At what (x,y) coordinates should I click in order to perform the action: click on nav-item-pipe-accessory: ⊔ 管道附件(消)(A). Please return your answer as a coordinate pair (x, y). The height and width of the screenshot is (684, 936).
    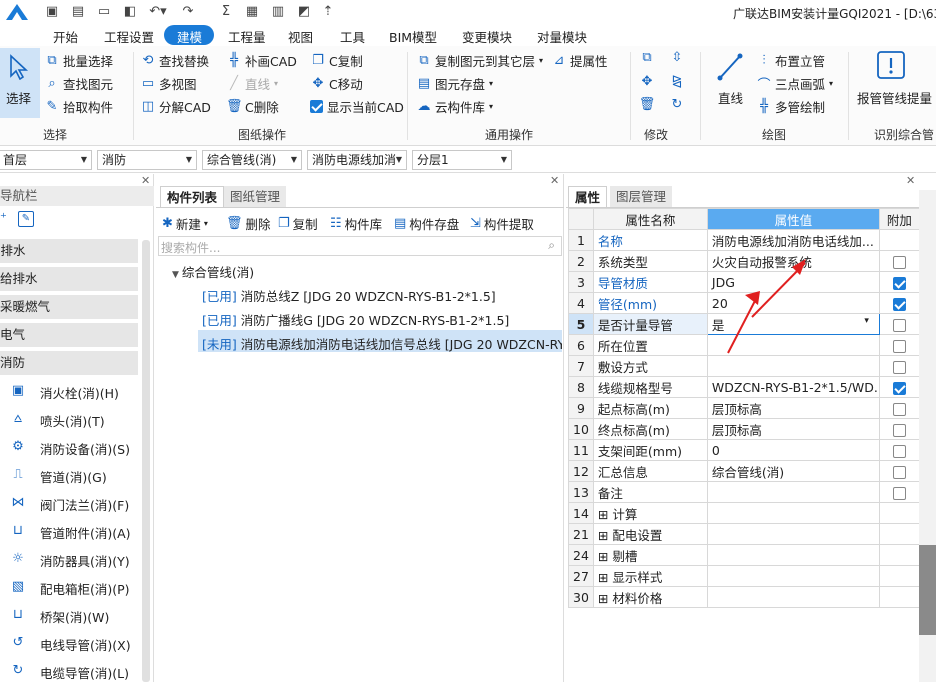
    Looking at the image, I should click on (69, 532).